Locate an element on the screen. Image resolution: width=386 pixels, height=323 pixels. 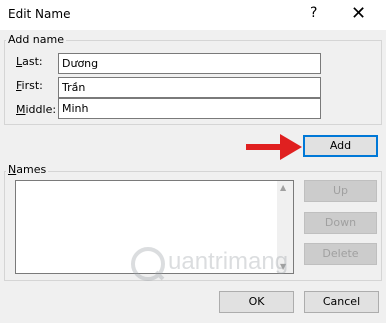
add-button-label: Add is located at coordinates (340, 145).